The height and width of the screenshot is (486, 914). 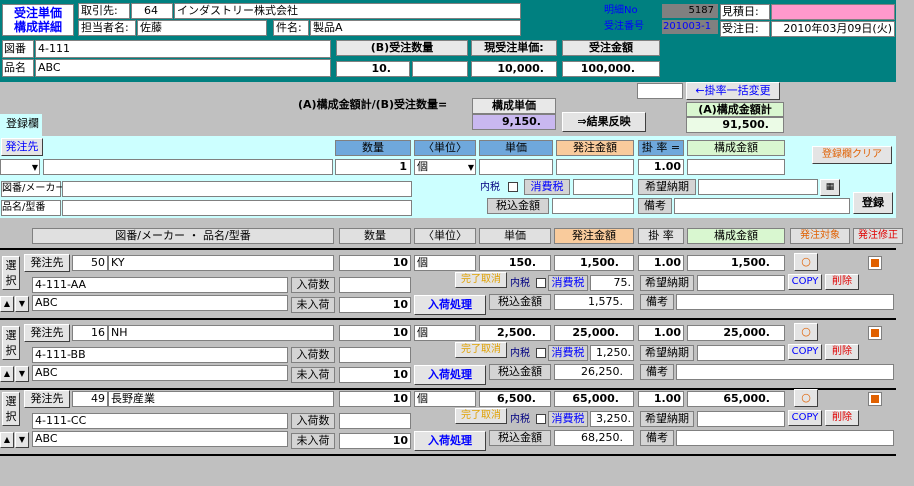 What do you see at coordinates (611, 69) in the screenshot?
I see `amount-field: 100,000.` at bounding box center [611, 69].